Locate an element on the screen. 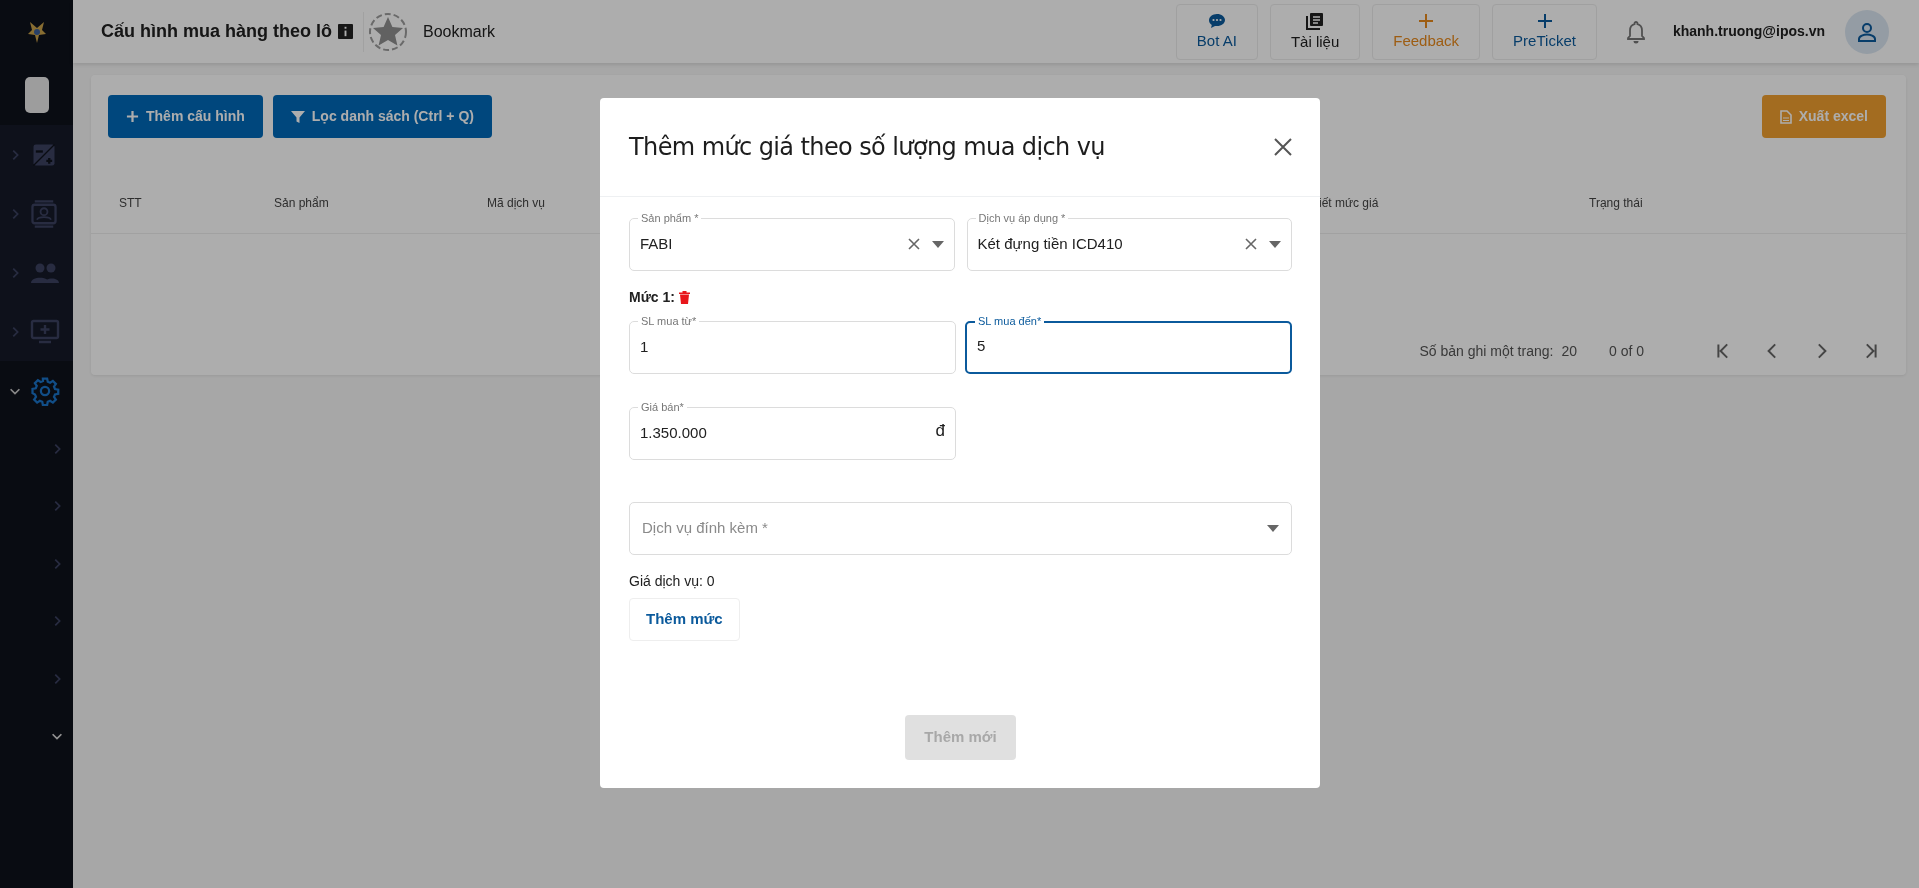 This screenshot has width=1919, height=888. input-field: 5 is located at coordinates (1128, 349).